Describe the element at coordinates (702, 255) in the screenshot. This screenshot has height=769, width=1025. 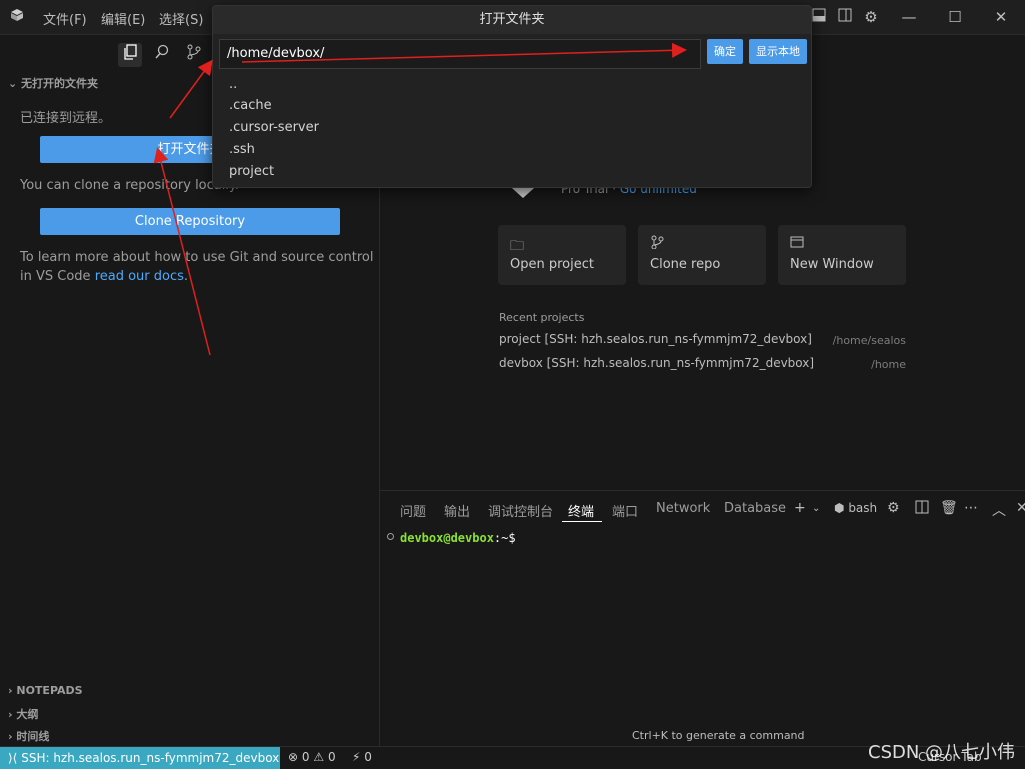
I see `clone-repo-tile: Clone repo` at that location.